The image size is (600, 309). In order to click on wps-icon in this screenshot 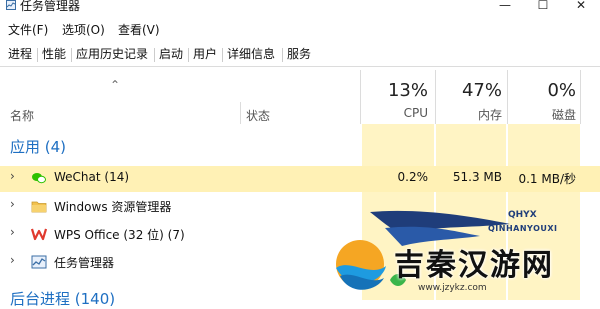, I will do `click(39, 234)`.